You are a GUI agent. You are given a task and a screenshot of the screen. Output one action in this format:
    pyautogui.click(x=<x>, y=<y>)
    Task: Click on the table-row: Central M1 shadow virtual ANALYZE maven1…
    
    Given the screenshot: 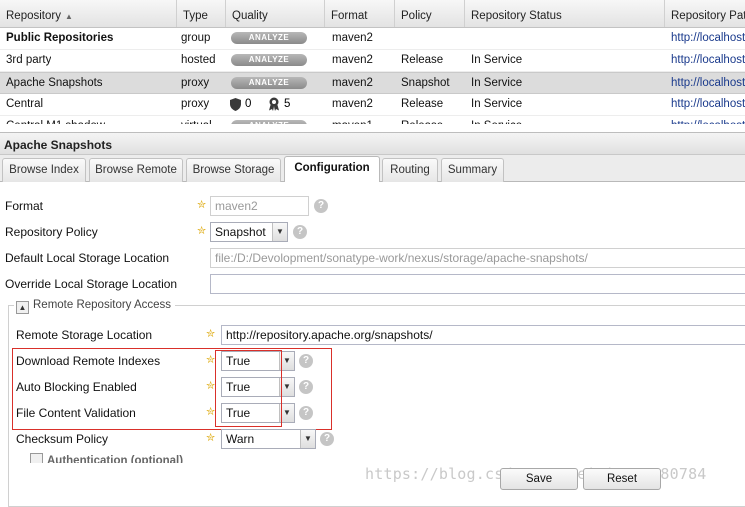 What is the action you would take?
    pyautogui.click(x=372, y=120)
    